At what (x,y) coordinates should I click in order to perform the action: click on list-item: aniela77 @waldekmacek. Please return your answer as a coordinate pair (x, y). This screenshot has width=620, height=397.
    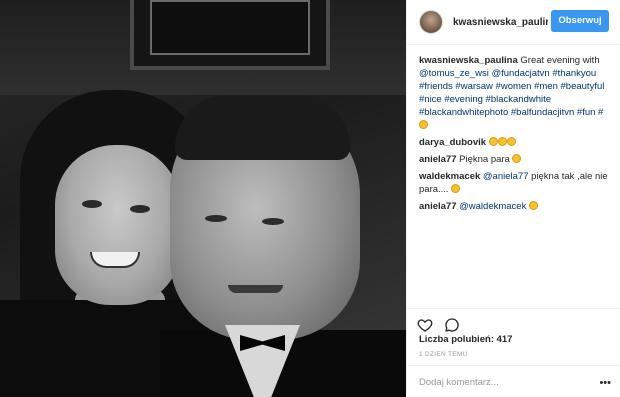
    Looking at the image, I should click on (517, 206).